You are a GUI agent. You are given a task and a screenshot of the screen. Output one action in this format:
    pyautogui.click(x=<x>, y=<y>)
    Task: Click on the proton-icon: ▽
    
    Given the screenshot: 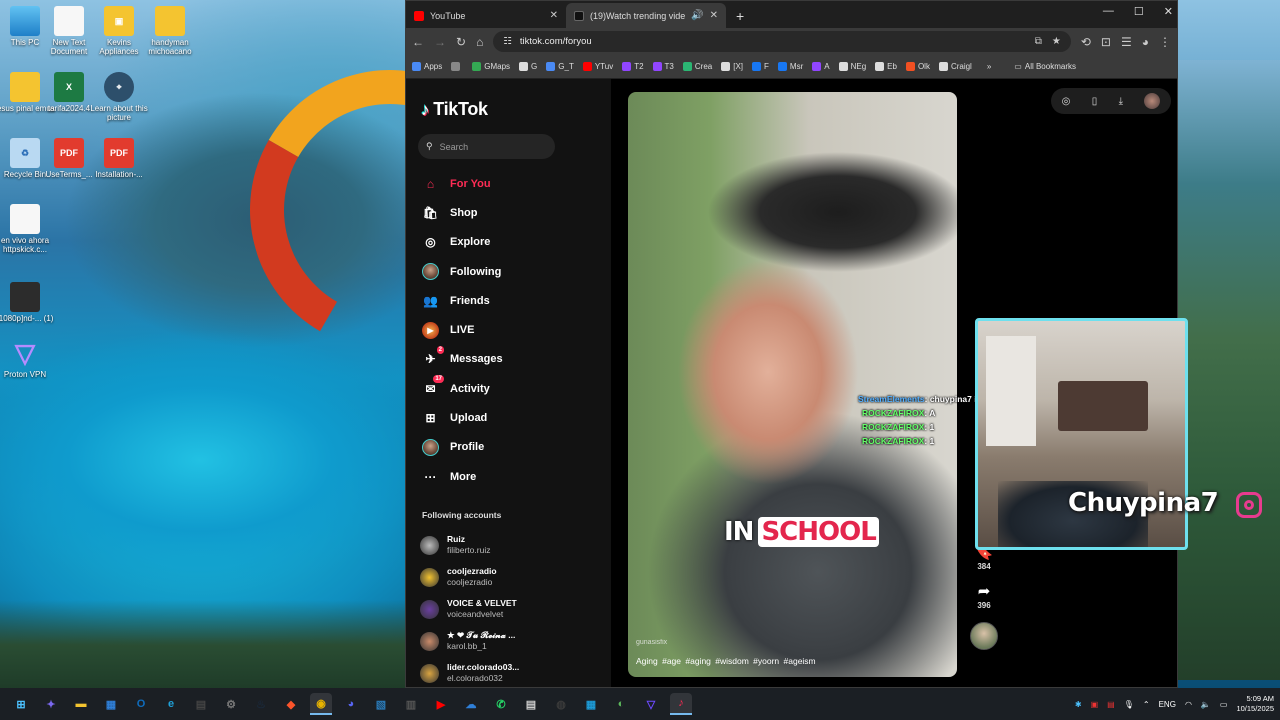 What is the action you would take?
    pyautogui.click(x=651, y=704)
    